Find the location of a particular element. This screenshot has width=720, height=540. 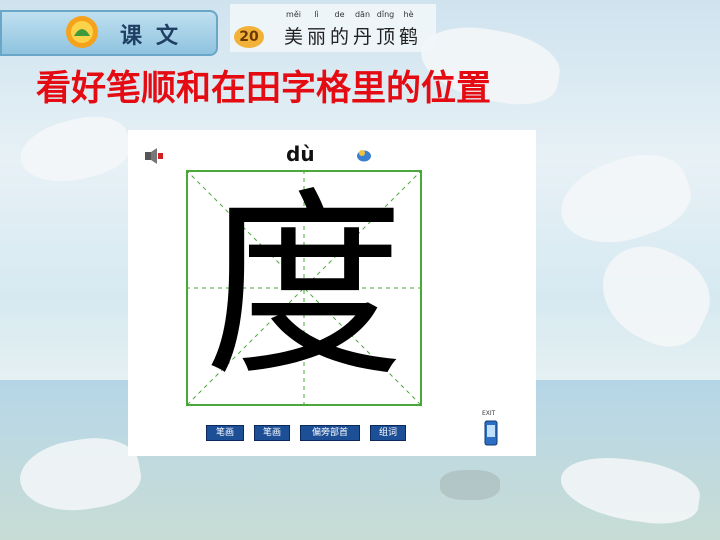

character-pinyin: dù is located at coordinates (300, 154).